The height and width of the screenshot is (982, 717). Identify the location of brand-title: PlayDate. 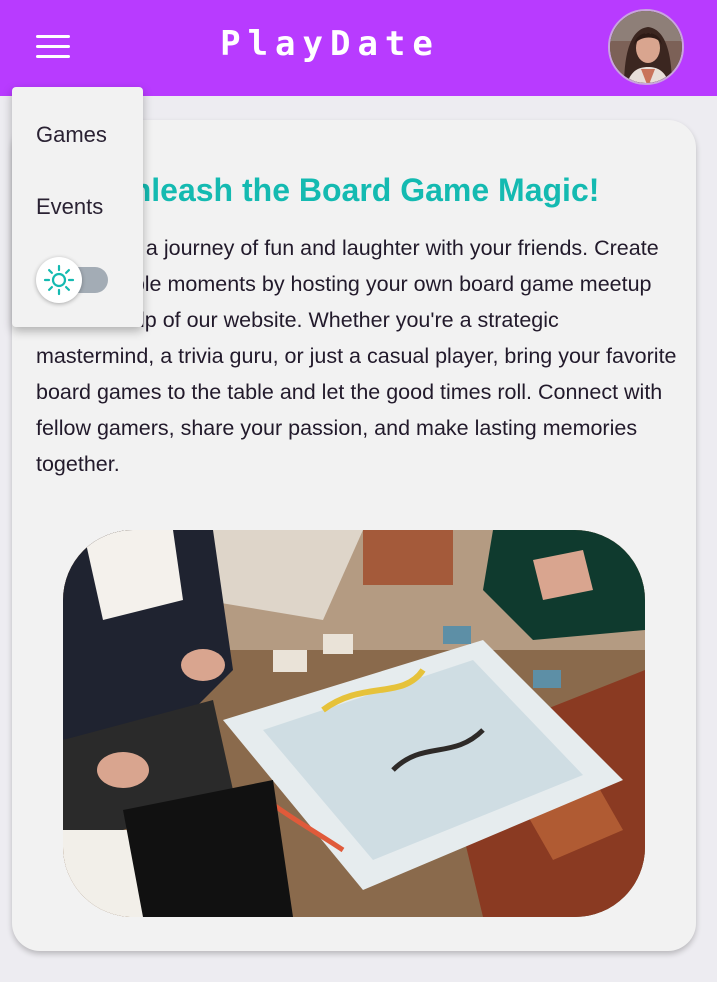
(330, 44).